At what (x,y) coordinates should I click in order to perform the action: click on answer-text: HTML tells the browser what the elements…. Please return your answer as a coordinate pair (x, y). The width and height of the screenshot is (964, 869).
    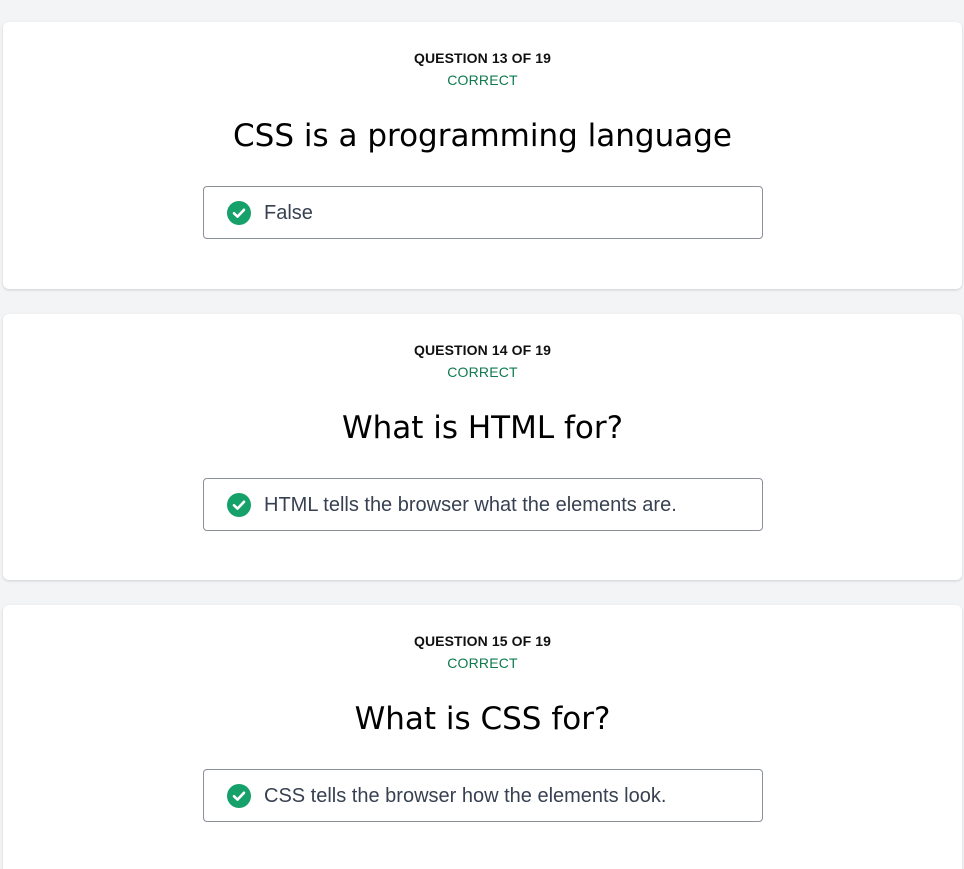
    Looking at the image, I should click on (470, 504).